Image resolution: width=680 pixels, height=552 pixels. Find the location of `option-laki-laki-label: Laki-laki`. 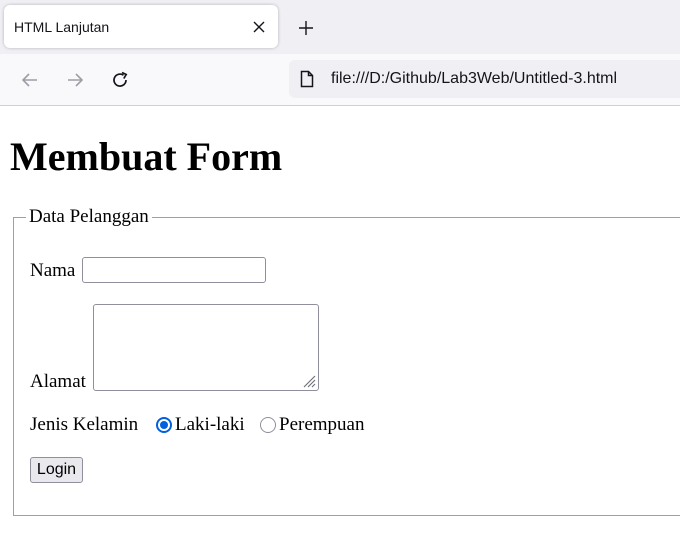

option-laki-laki-label: Laki-laki is located at coordinates (210, 424).